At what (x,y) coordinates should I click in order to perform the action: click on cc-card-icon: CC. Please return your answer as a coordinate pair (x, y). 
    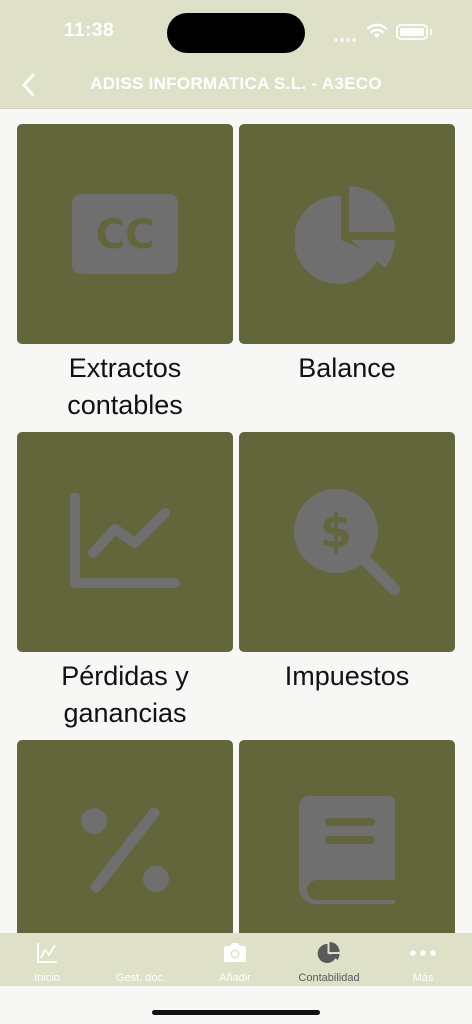
    Looking at the image, I should click on (125, 234).